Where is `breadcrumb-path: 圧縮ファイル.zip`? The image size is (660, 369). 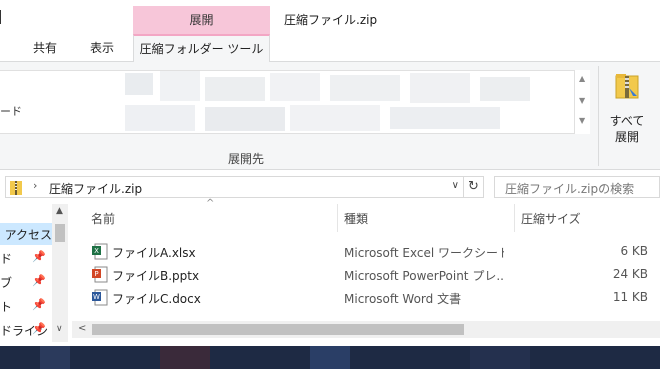
breadcrumb-path: 圧縮ファイル.zip is located at coordinates (95, 188).